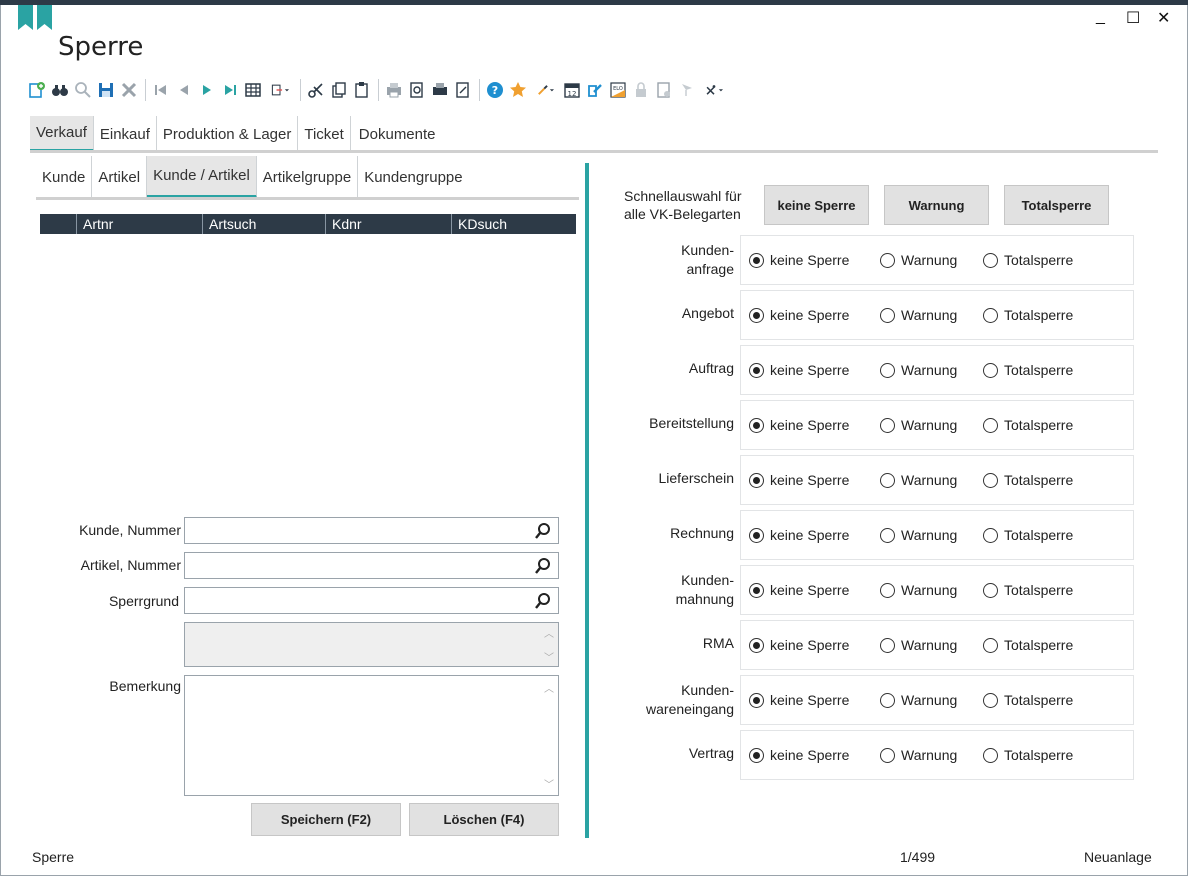 The image size is (1188, 876). What do you see at coordinates (549, 783) in the screenshot?
I see `scroll-down-icon: ﹀` at bounding box center [549, 783].